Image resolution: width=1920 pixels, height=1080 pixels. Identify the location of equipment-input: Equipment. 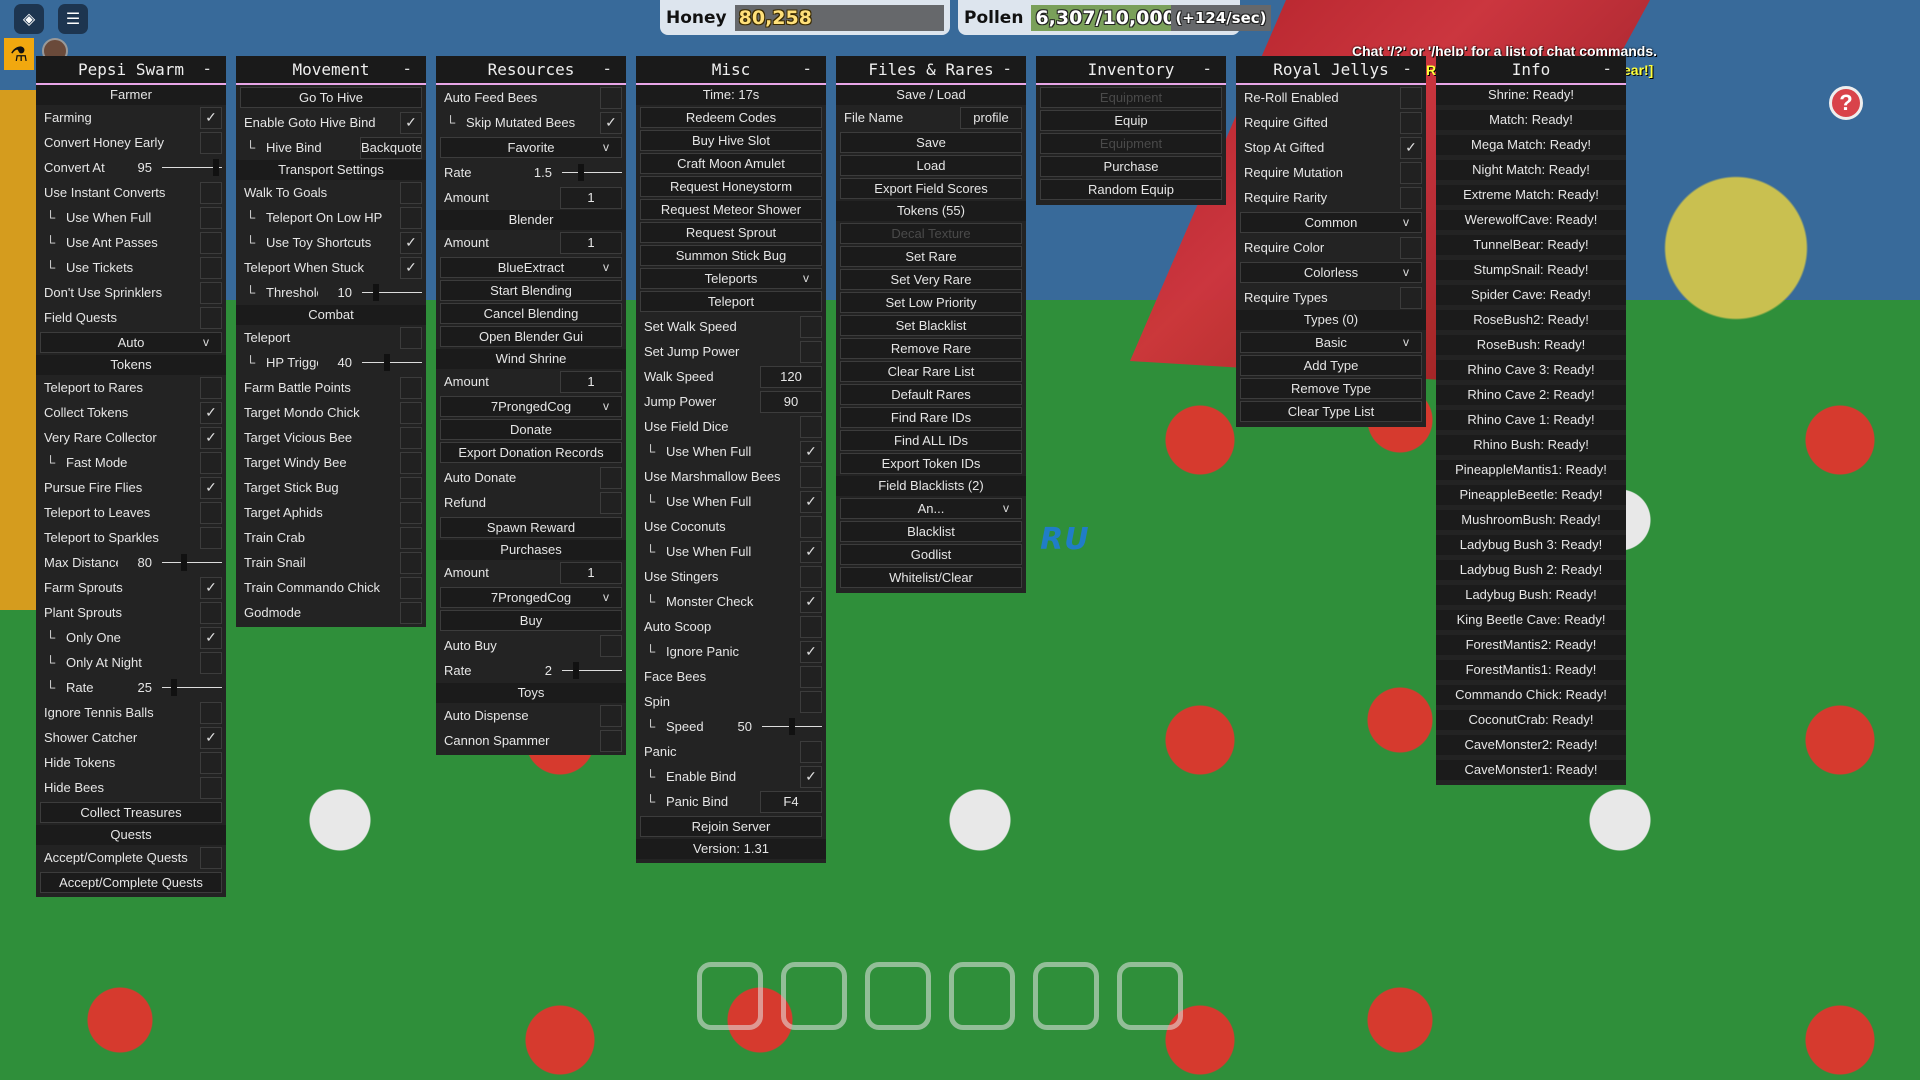
(1131, 97).